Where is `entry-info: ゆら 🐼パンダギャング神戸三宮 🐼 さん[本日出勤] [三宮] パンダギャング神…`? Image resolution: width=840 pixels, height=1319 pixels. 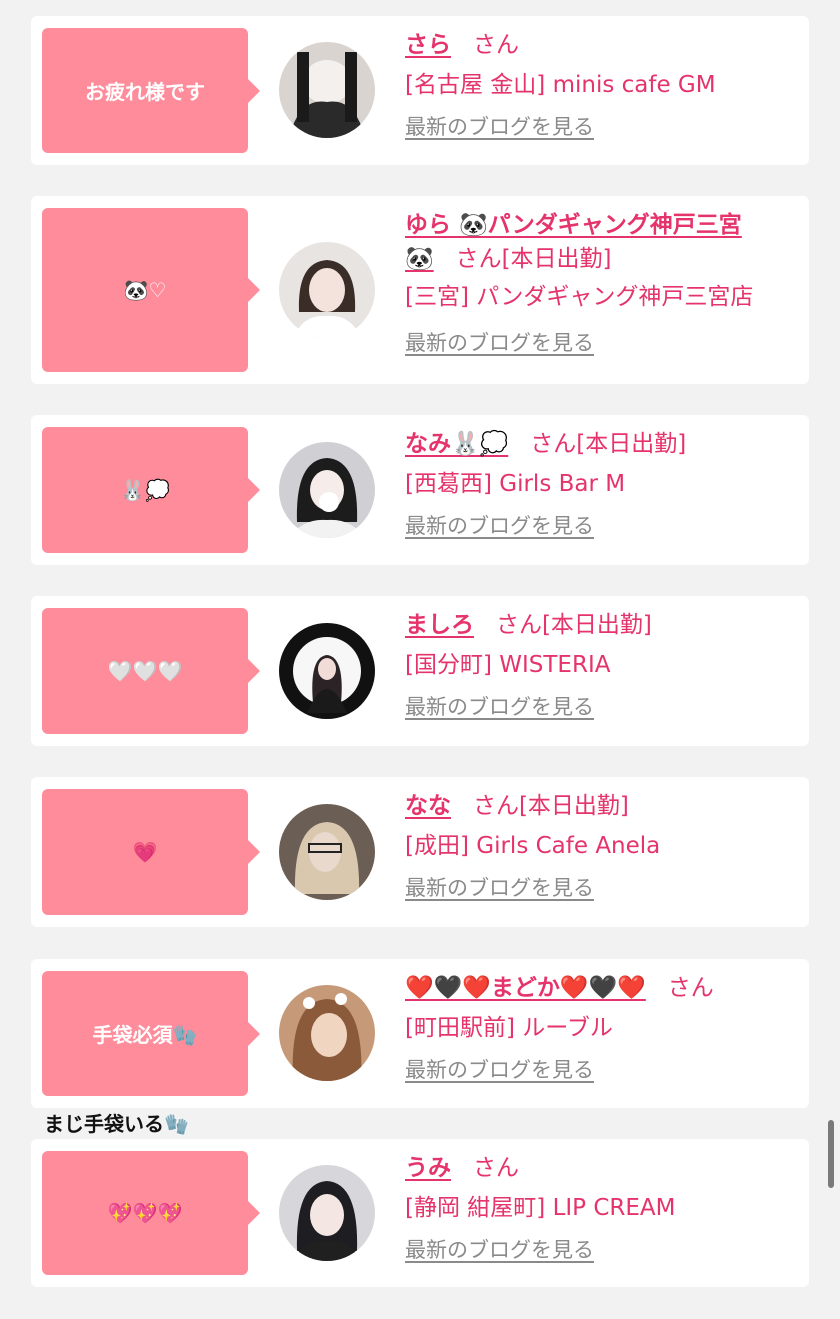 entry-info: ゆら 🐼パンダギャング神戸三宮 🐼 さん[本日出勤] [三宮] パンダギャング神… is located at coordinates (602, 284).